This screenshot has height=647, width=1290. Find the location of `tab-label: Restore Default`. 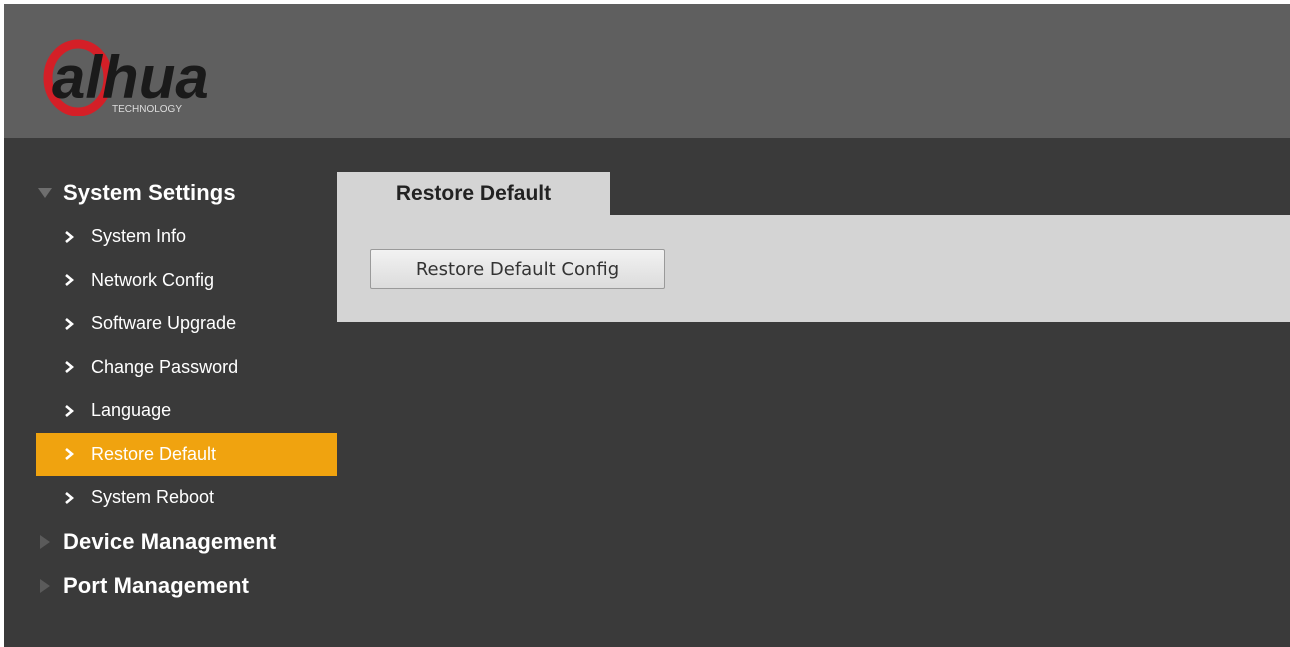

tab-label: Restore Default is located at coordinates (473, 193).